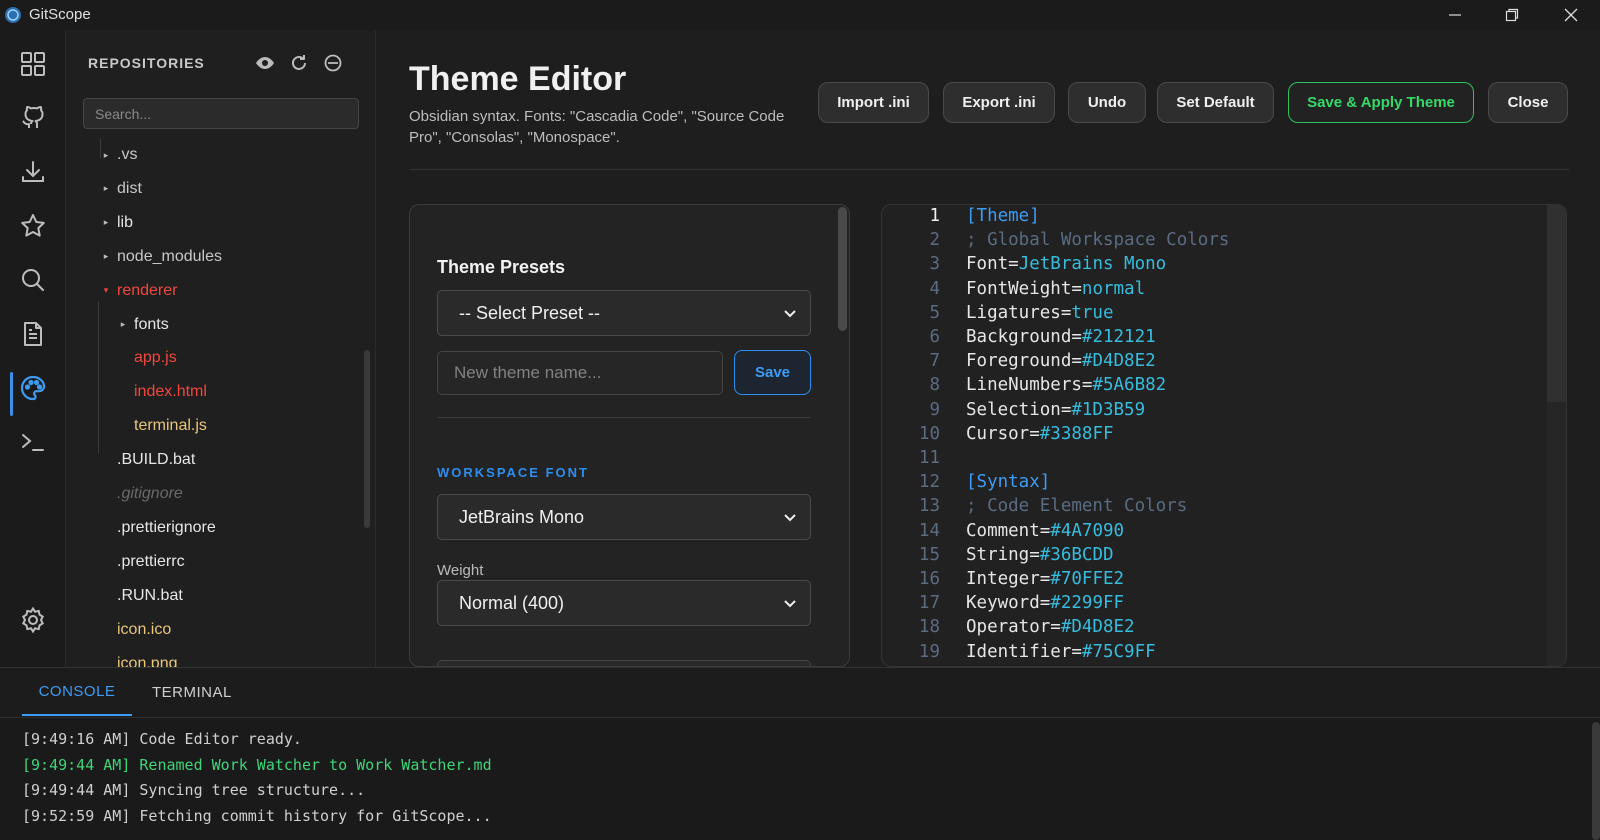  I want to click on code-token: normal, so click(1113, 288).